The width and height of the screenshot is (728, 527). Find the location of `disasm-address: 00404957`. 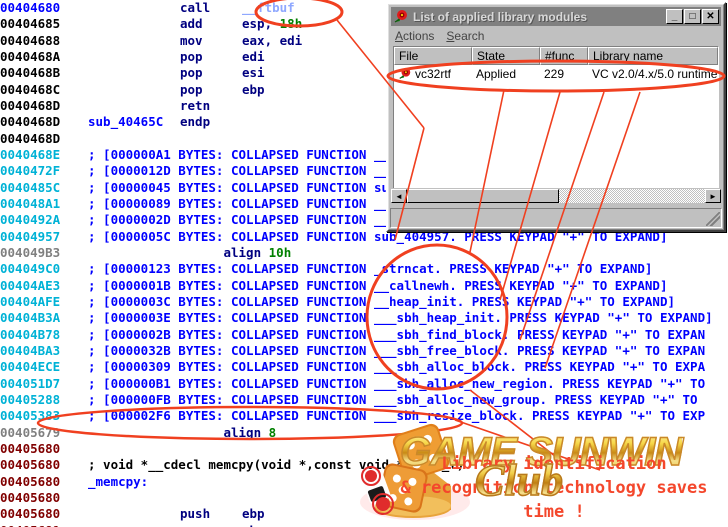

disasm-address: 00404957 is located at coordinates (30, 236).